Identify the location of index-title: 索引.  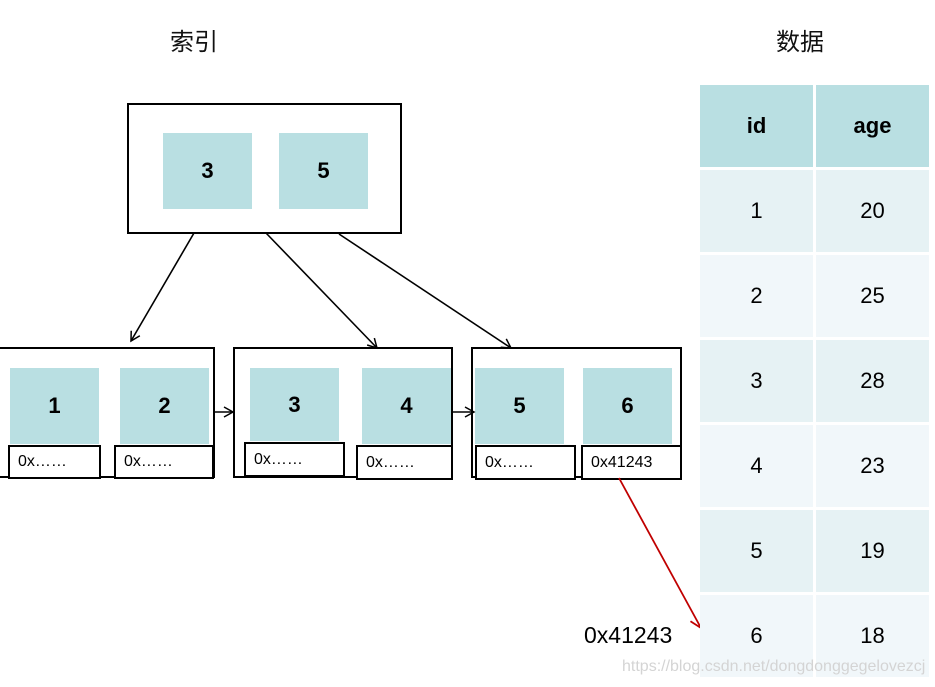
(194, 42).